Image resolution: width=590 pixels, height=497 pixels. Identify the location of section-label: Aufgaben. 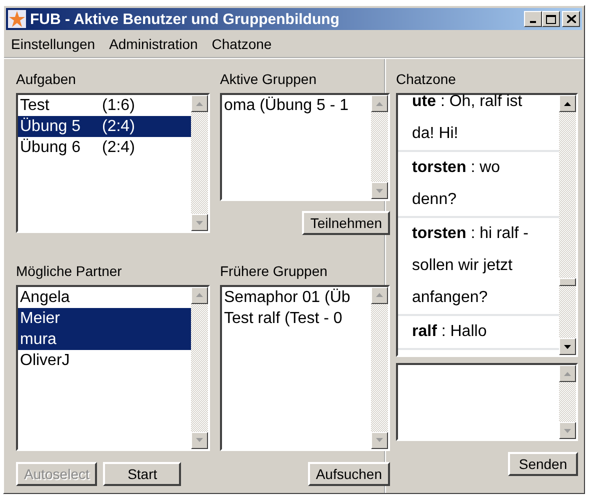
(46, 79).